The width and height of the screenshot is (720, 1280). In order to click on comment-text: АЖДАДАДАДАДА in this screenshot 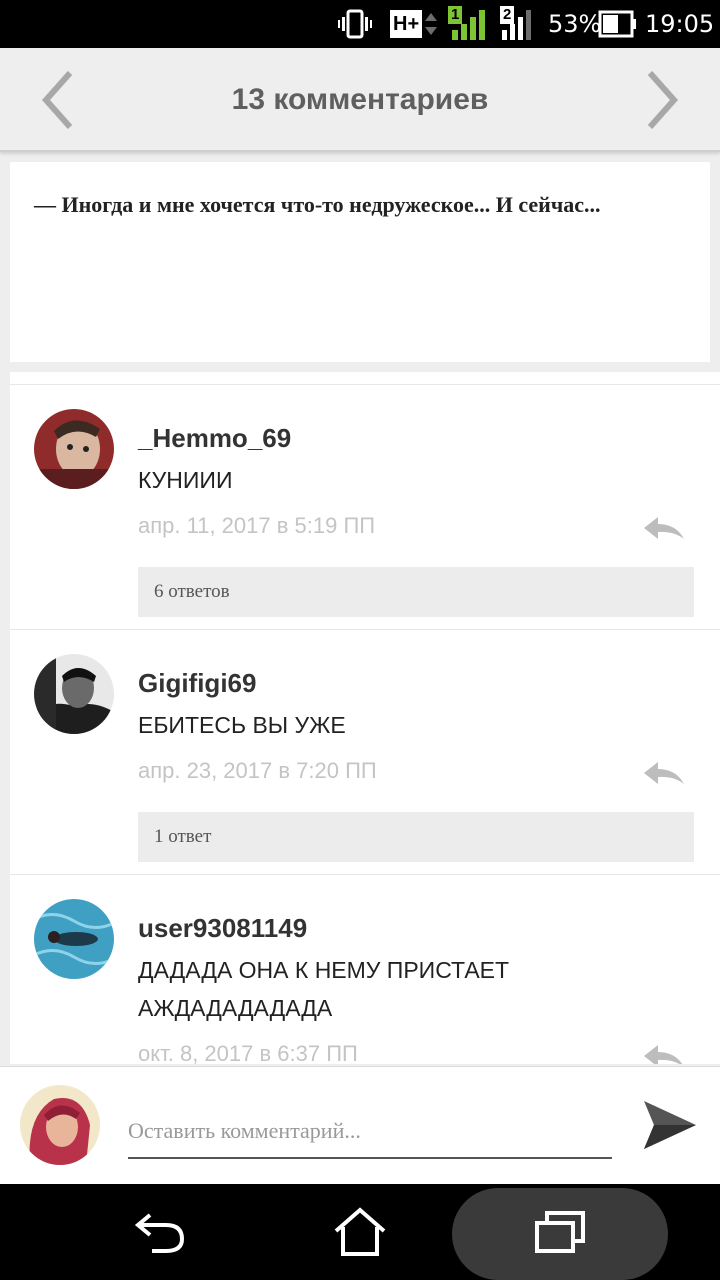, I will do `click(235, 1008)`.